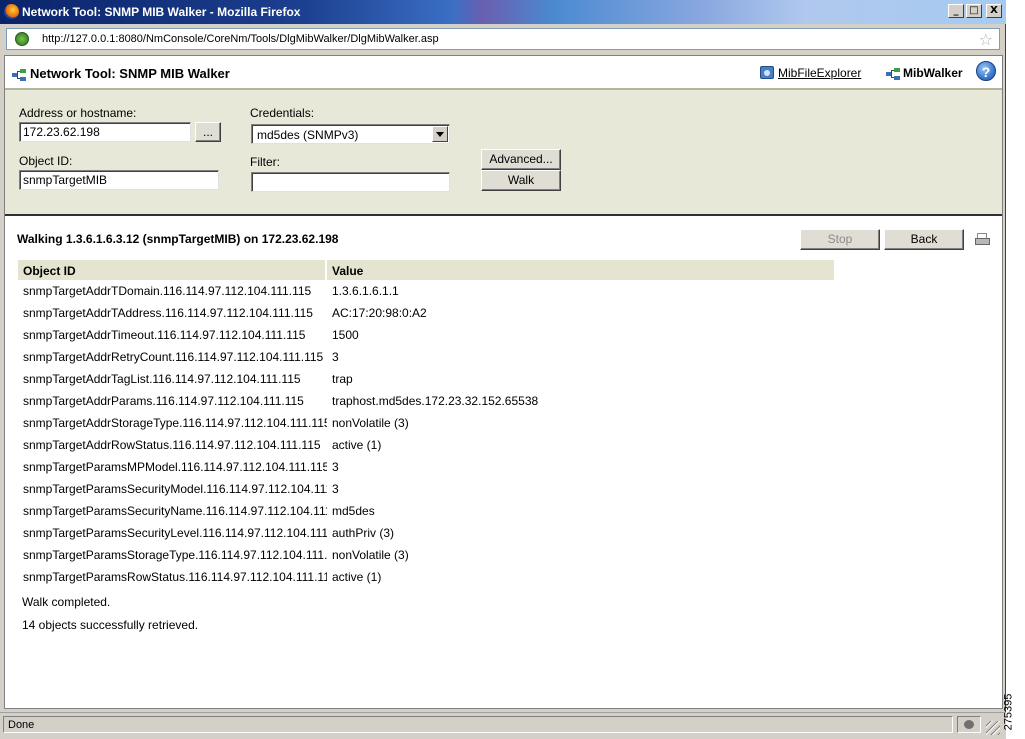  Describe the element at coordinates (440, 134) in the screenshot. I see `chevron-down-icon` at that location.